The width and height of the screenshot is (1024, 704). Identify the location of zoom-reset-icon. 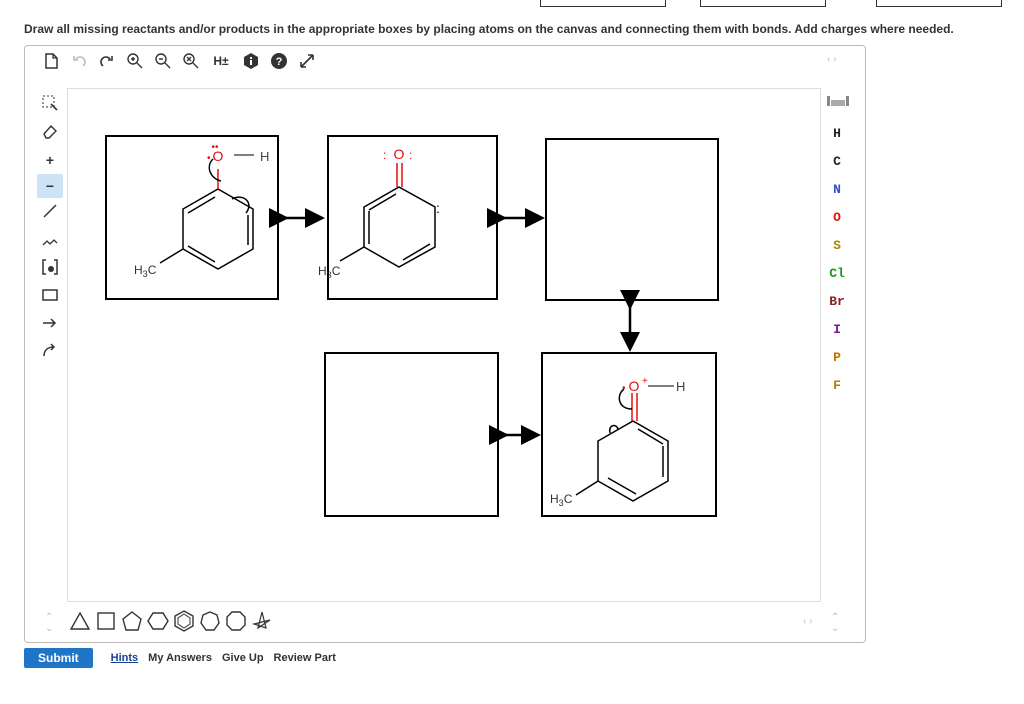
(191, 61).